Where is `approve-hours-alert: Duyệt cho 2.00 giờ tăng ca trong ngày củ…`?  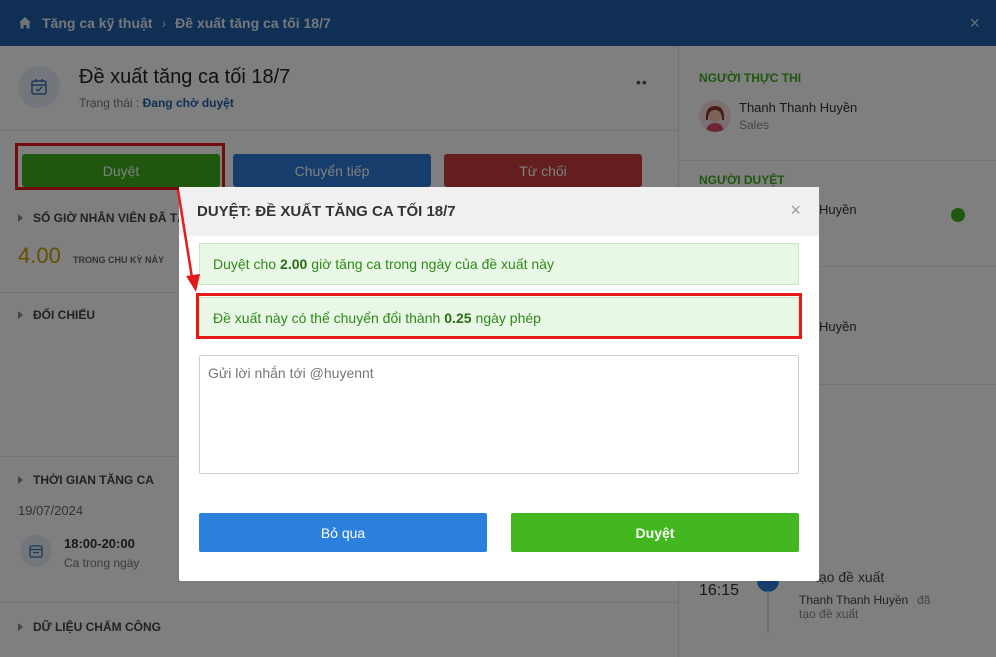
approve-hours-alert: Duyệt cho 2.00 giờ tăng ca trong ngày củ… is located at coordinates (499, 264).